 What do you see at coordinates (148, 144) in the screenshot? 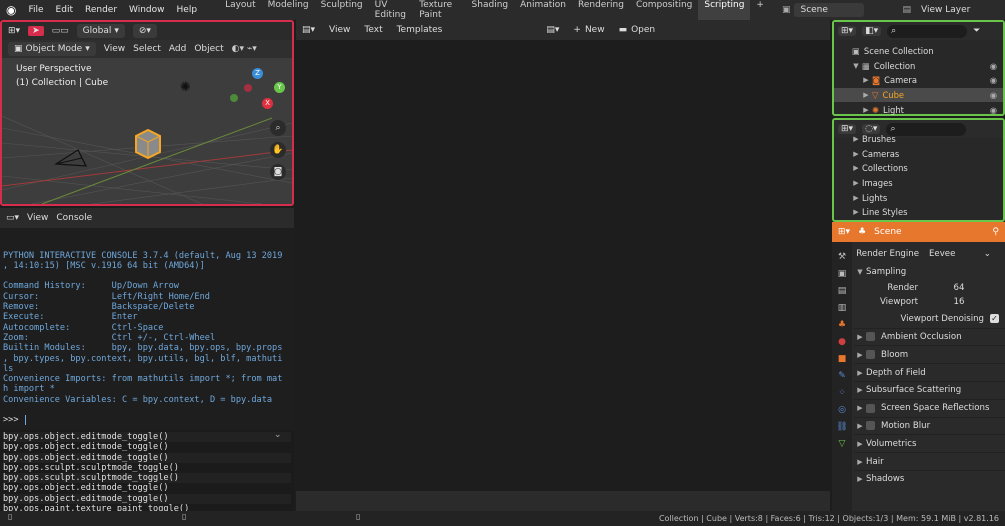
I see `cube-object` at bounding box center [148, 144].